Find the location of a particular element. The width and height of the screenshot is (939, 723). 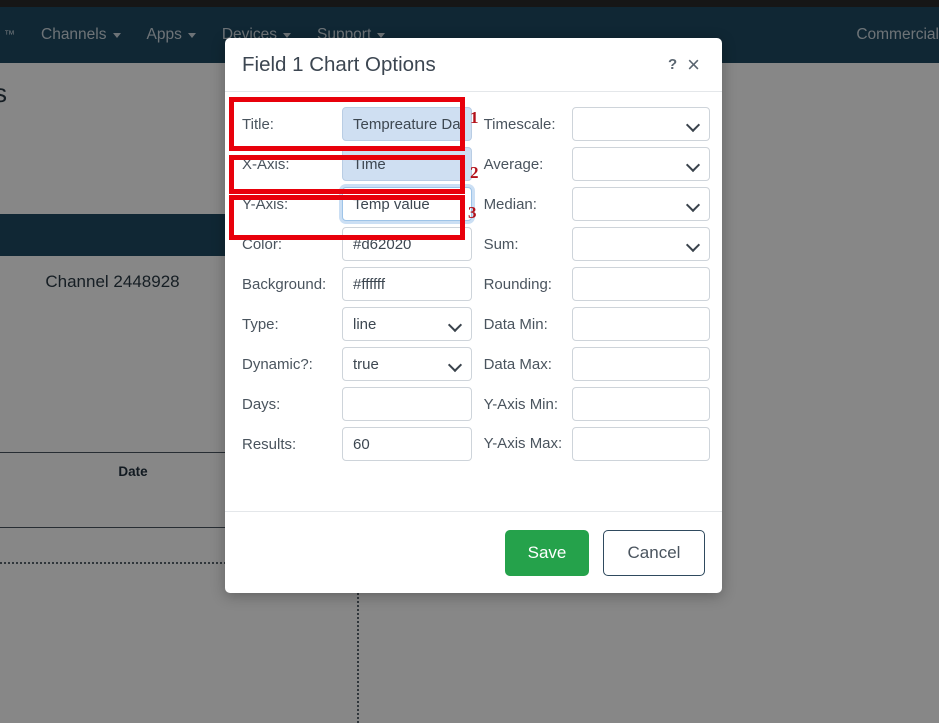

select-median is located at coordinates (640, 204).